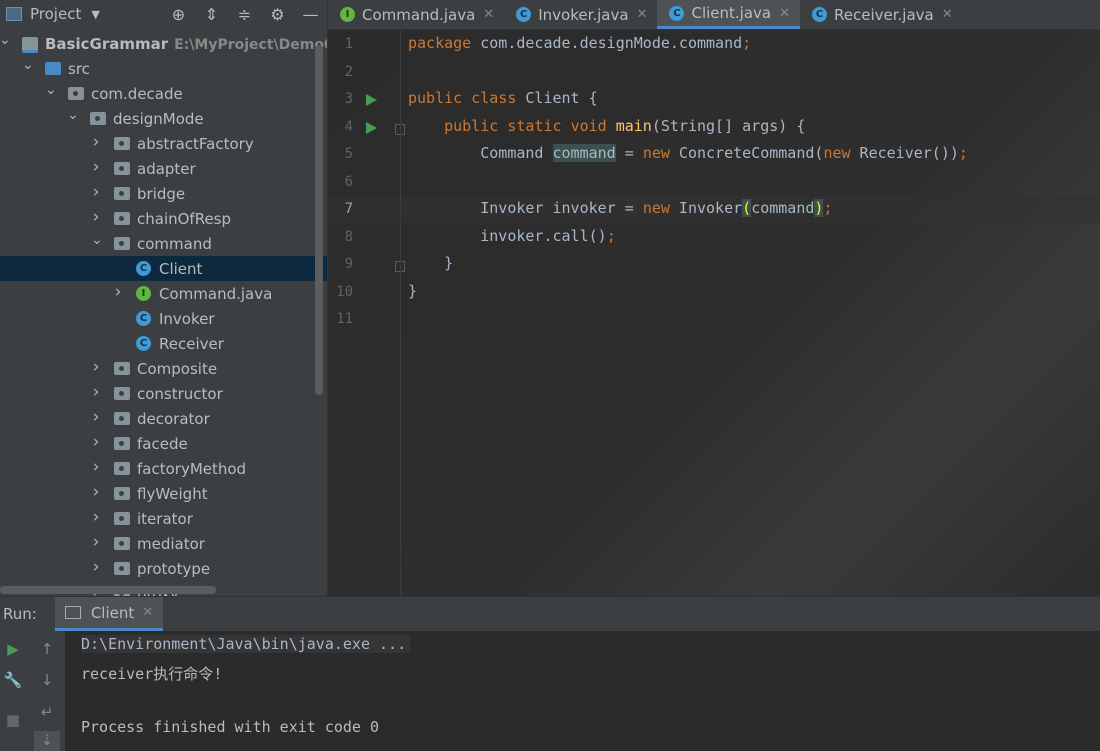 Image resolution: width=1100 pixels, height=751 pixels. I want to click on run-tool-window-header: Run: Client ✕, so click(550, 613).